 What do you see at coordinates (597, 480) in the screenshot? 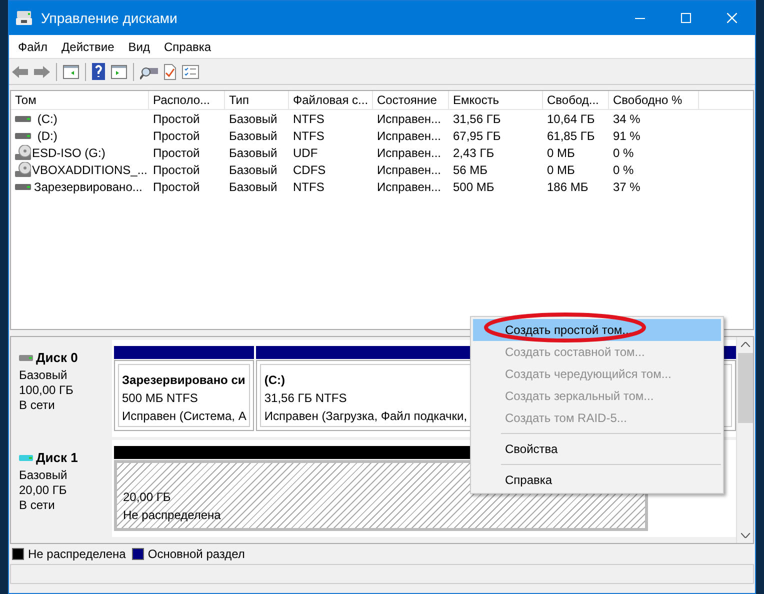
I see `context-menu-item: Справка` at bounding box center [597, 480].